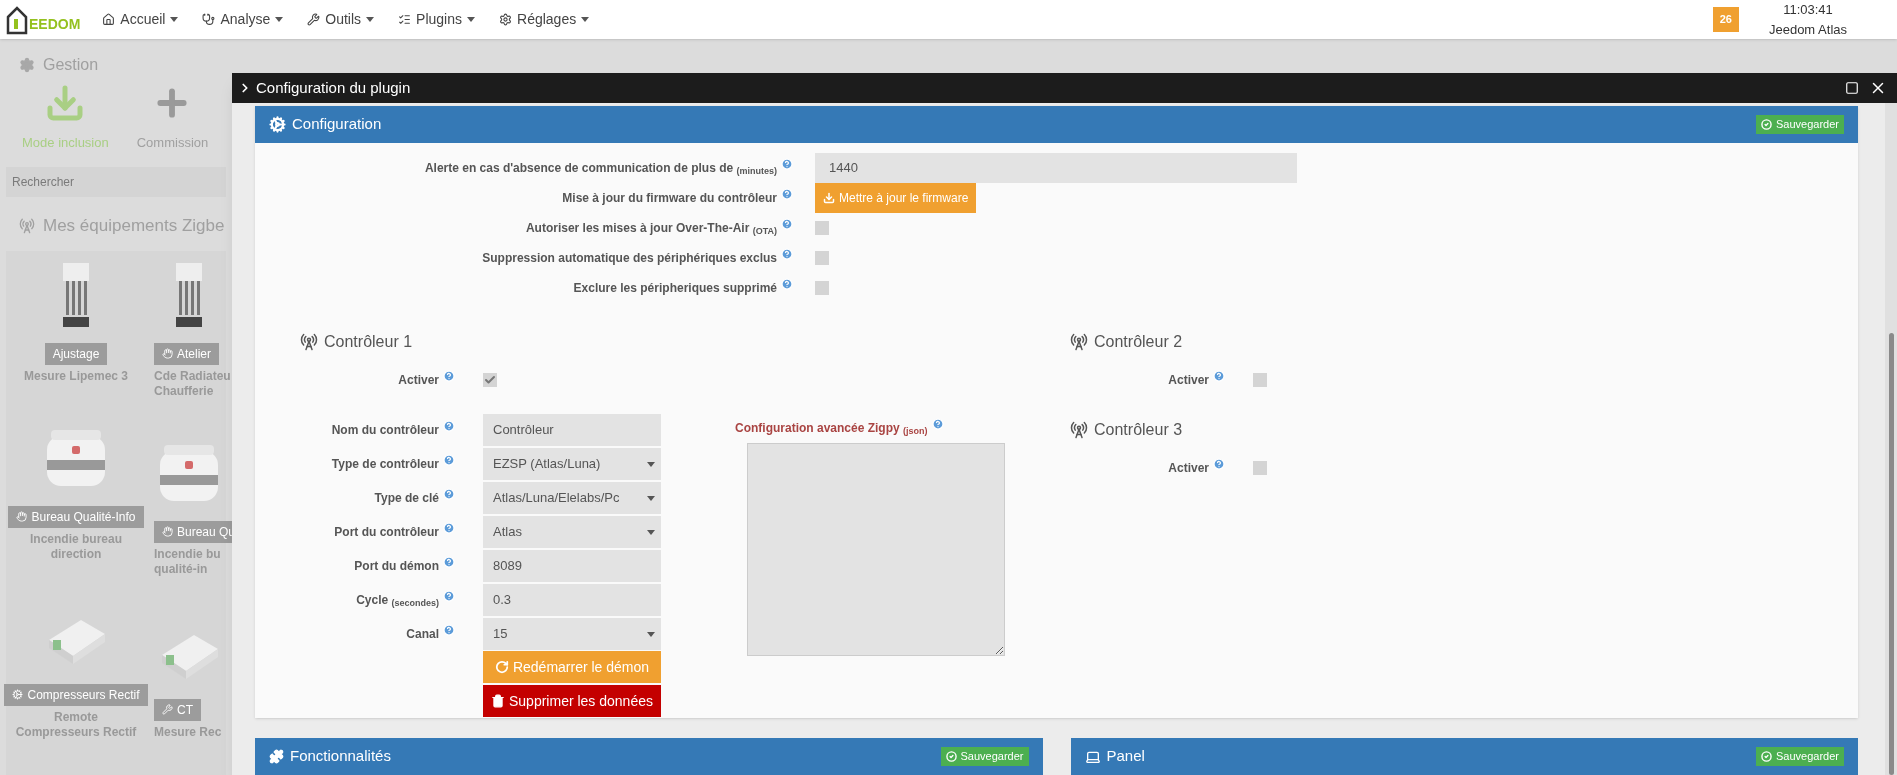 This screenshot has width=1897, height=775. What do you see at coordinates (422, 634) in the screenshot?
I see `field-label: Canal` at bounding box center [422, 634].